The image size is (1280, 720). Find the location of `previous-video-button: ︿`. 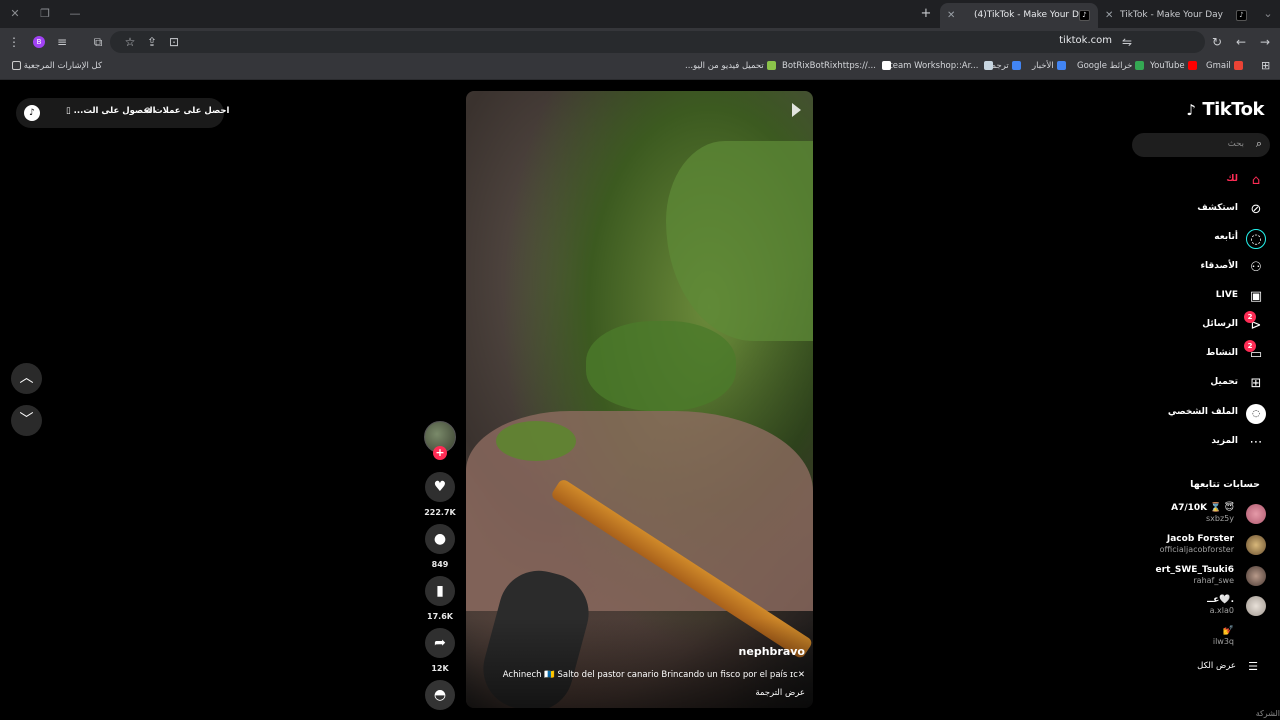

previous-video-button: ︿ is located at coordinates (26, 378).